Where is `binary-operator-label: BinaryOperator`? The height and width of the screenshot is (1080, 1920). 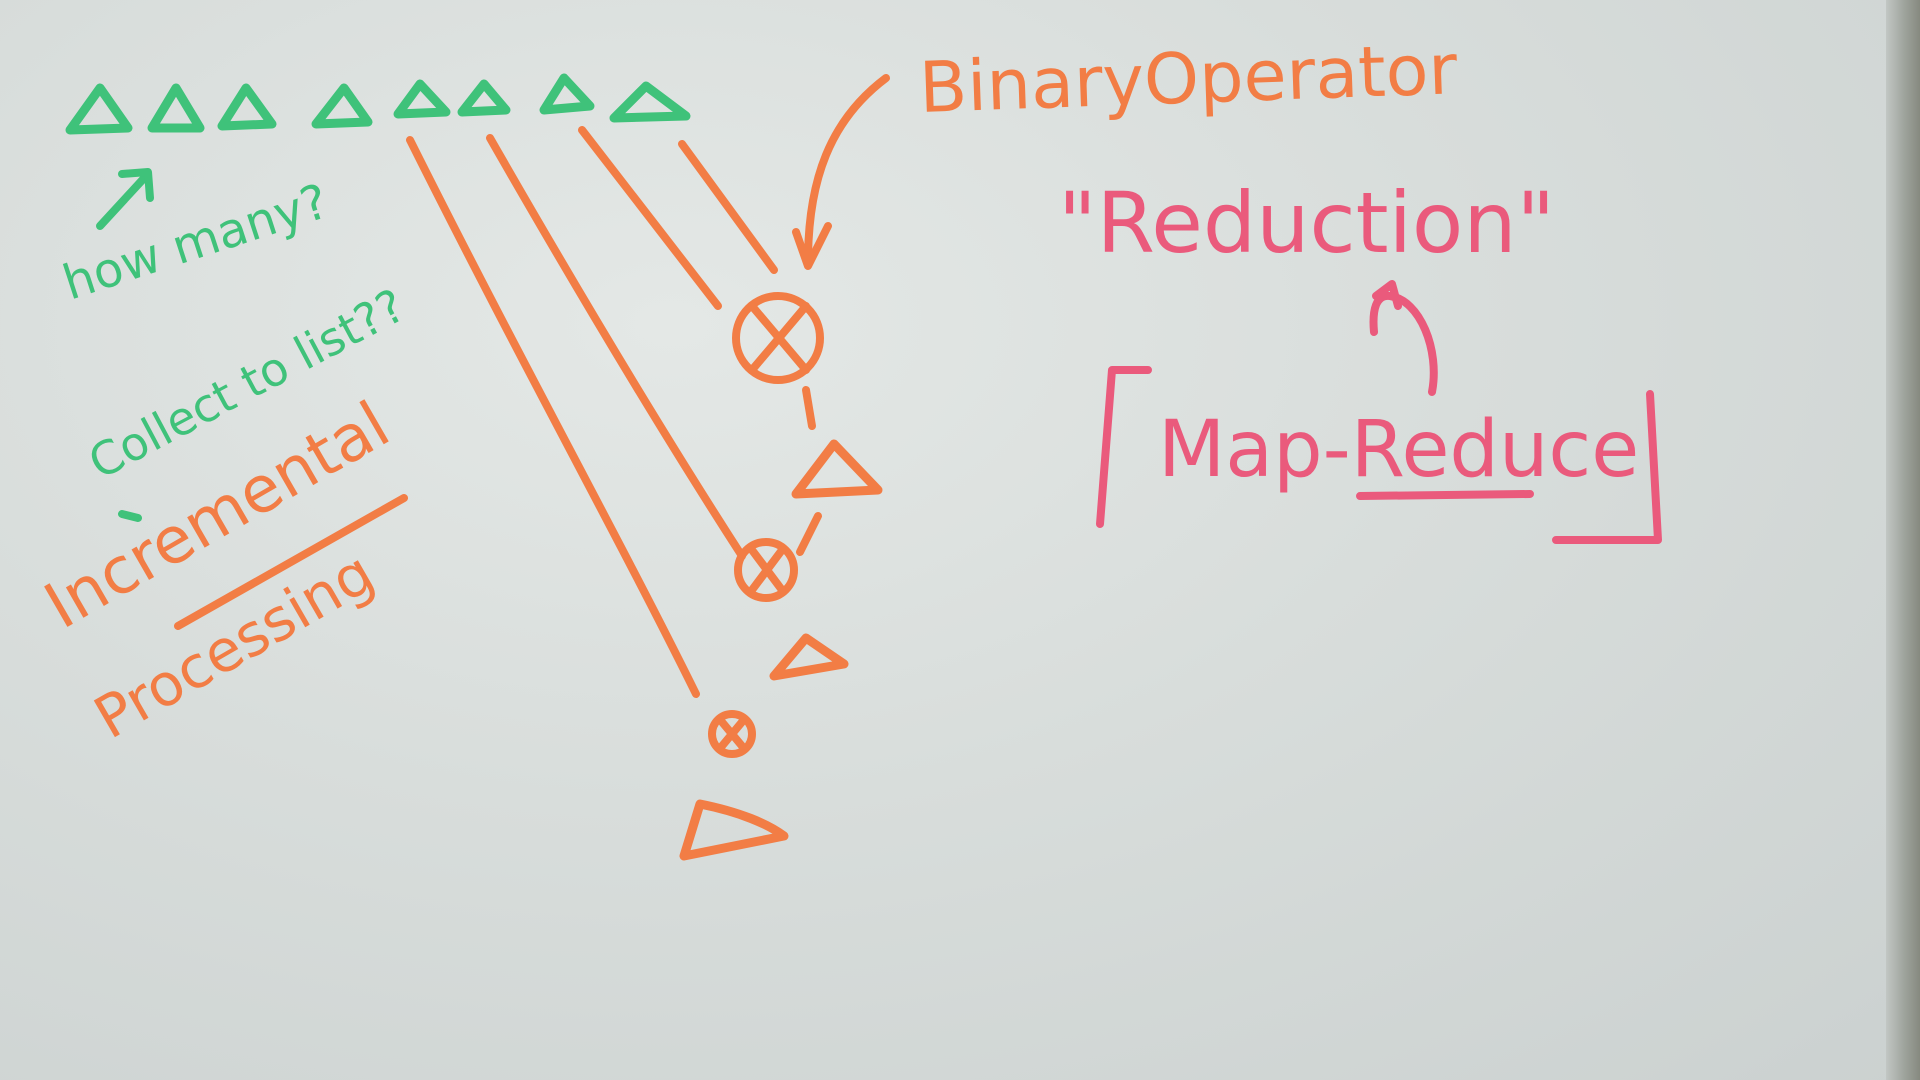
binary-operator-label: BinaryOperator is located at coordinates (1188, 78).